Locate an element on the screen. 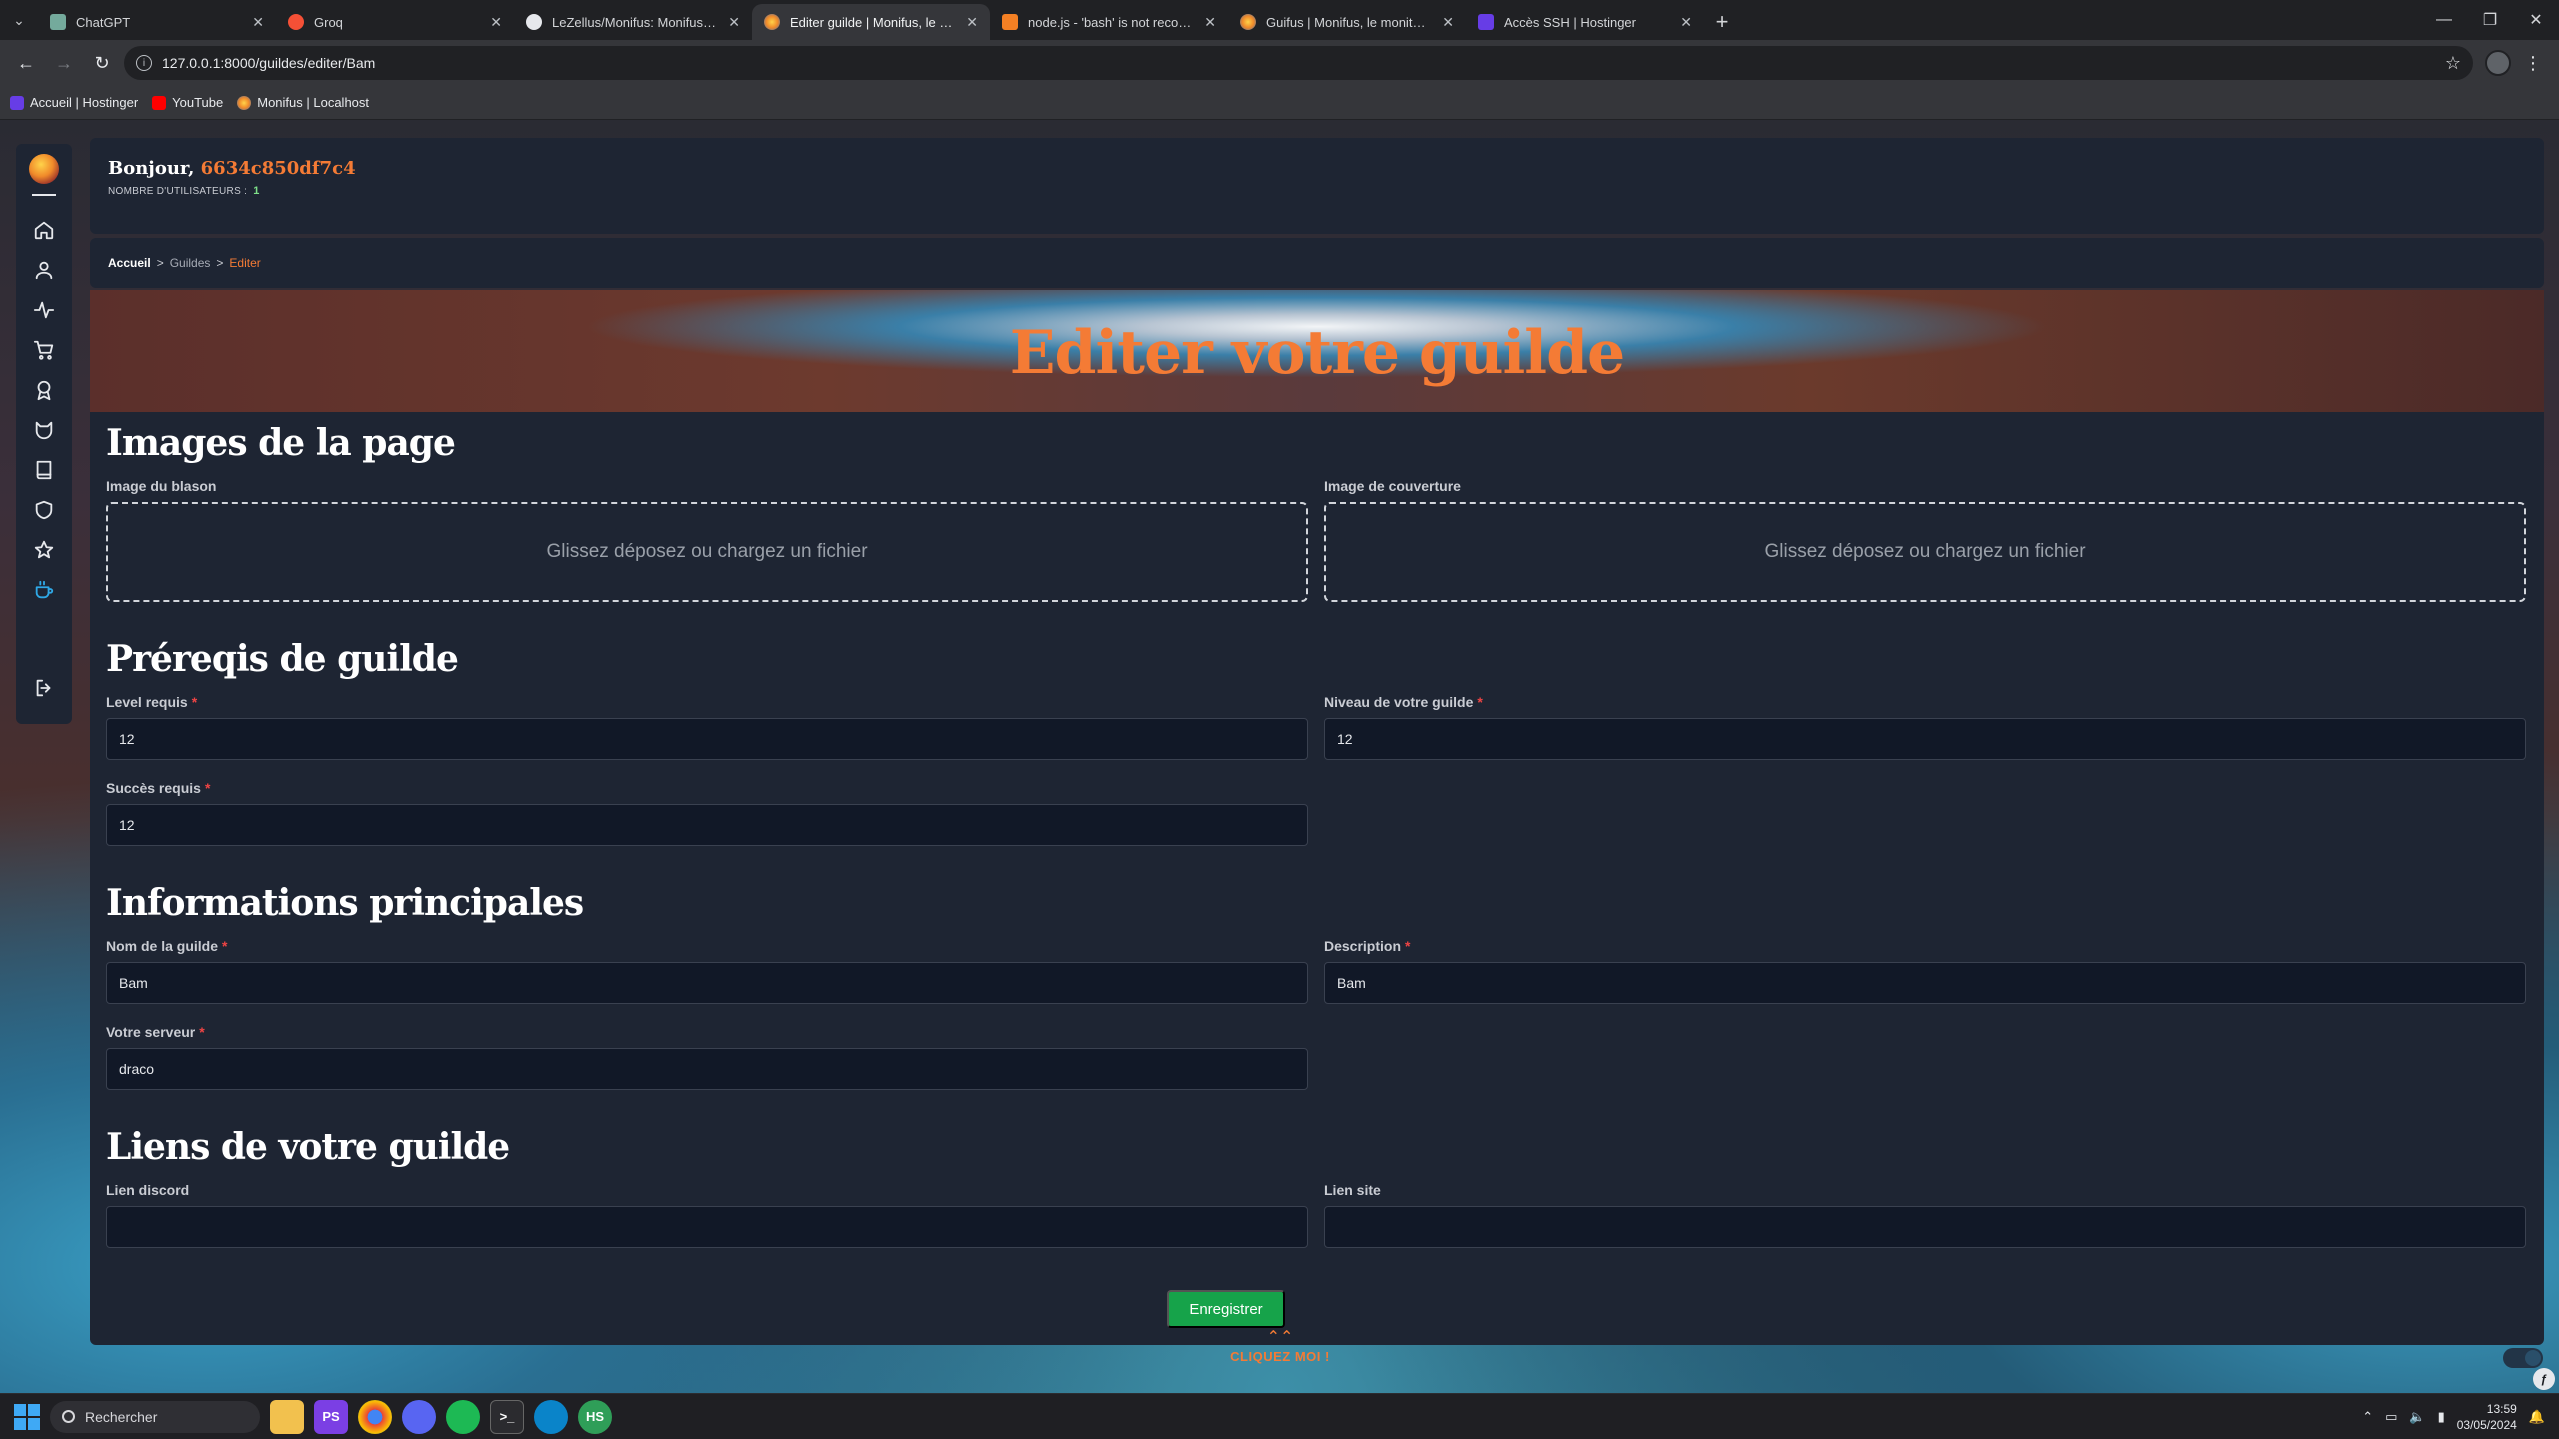 The image size is (2559, 1439). sidebar-divider is located at coordinates (44, 195).